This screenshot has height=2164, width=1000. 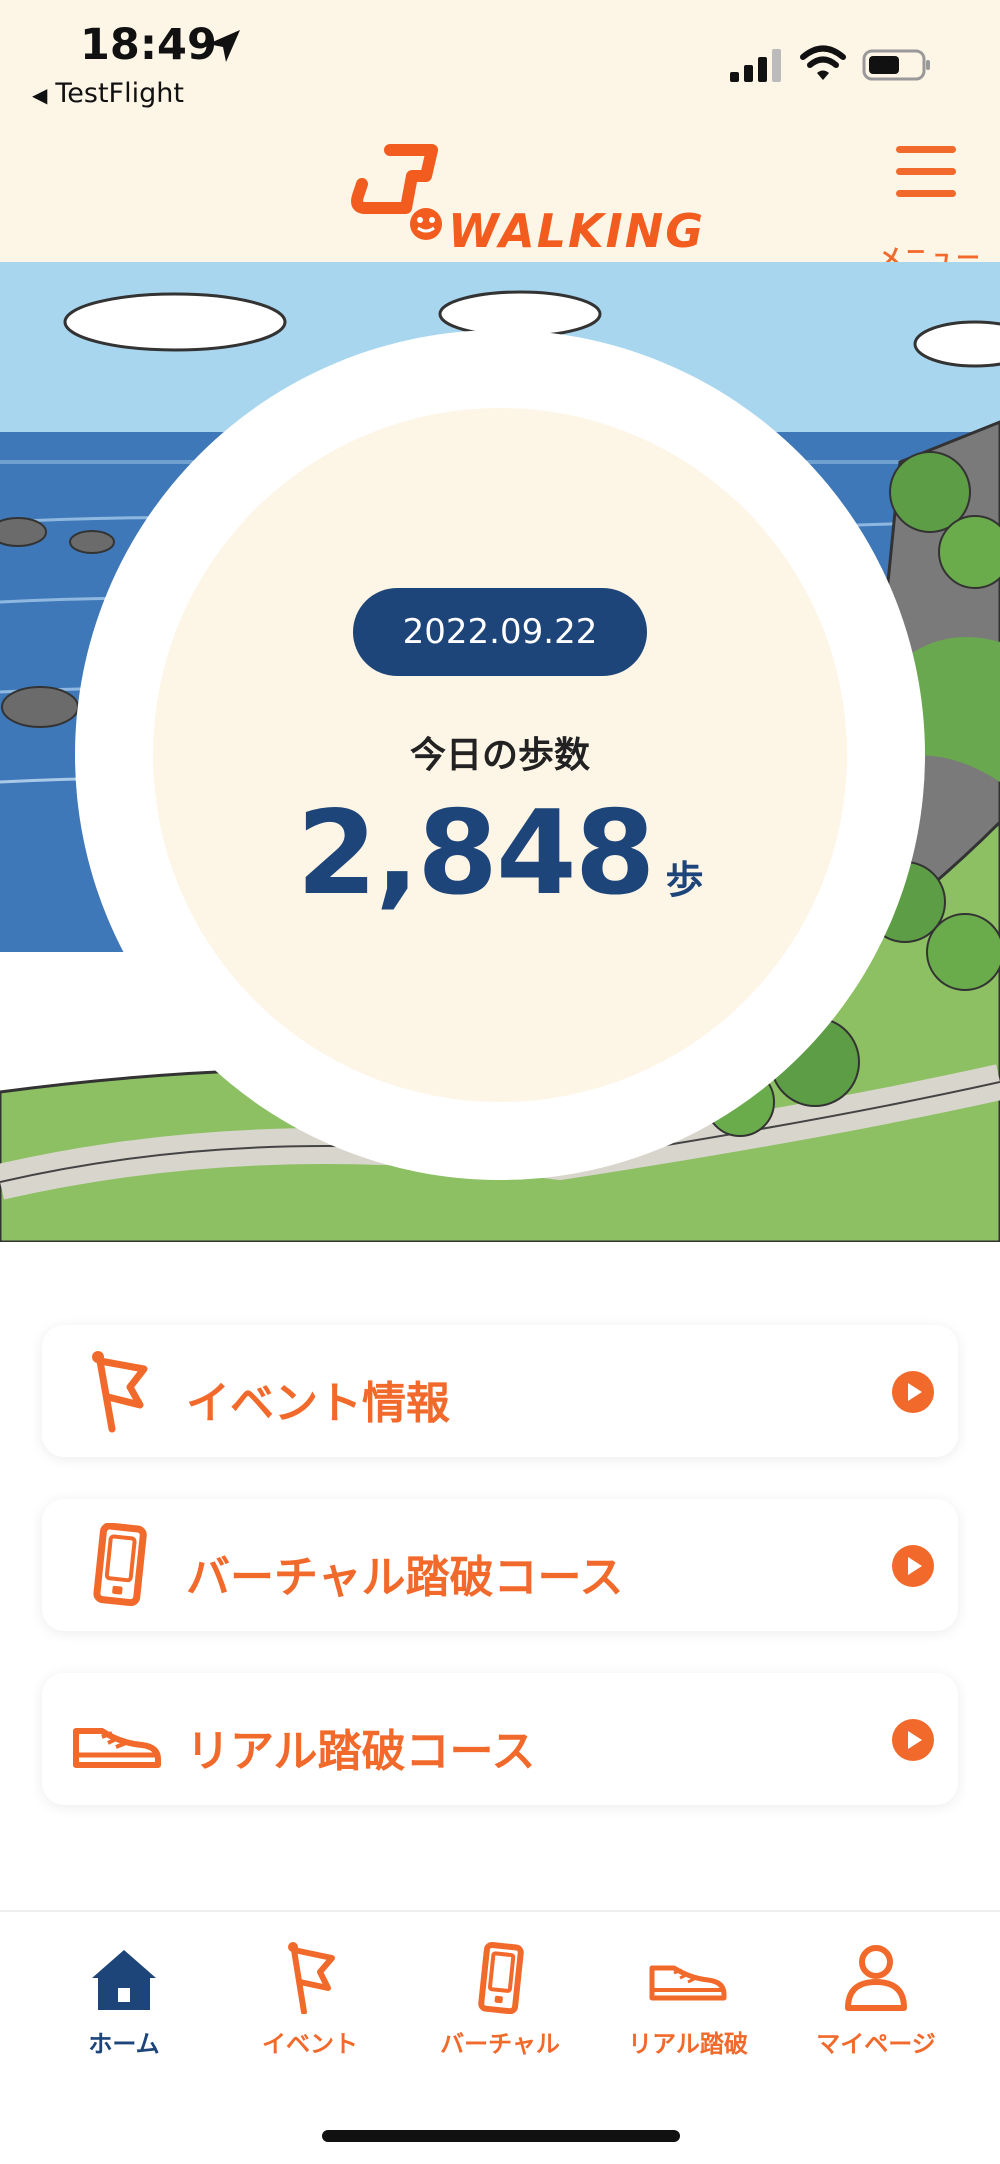 I want to click on menu-button: メニュー, so click(x=927, y=206).